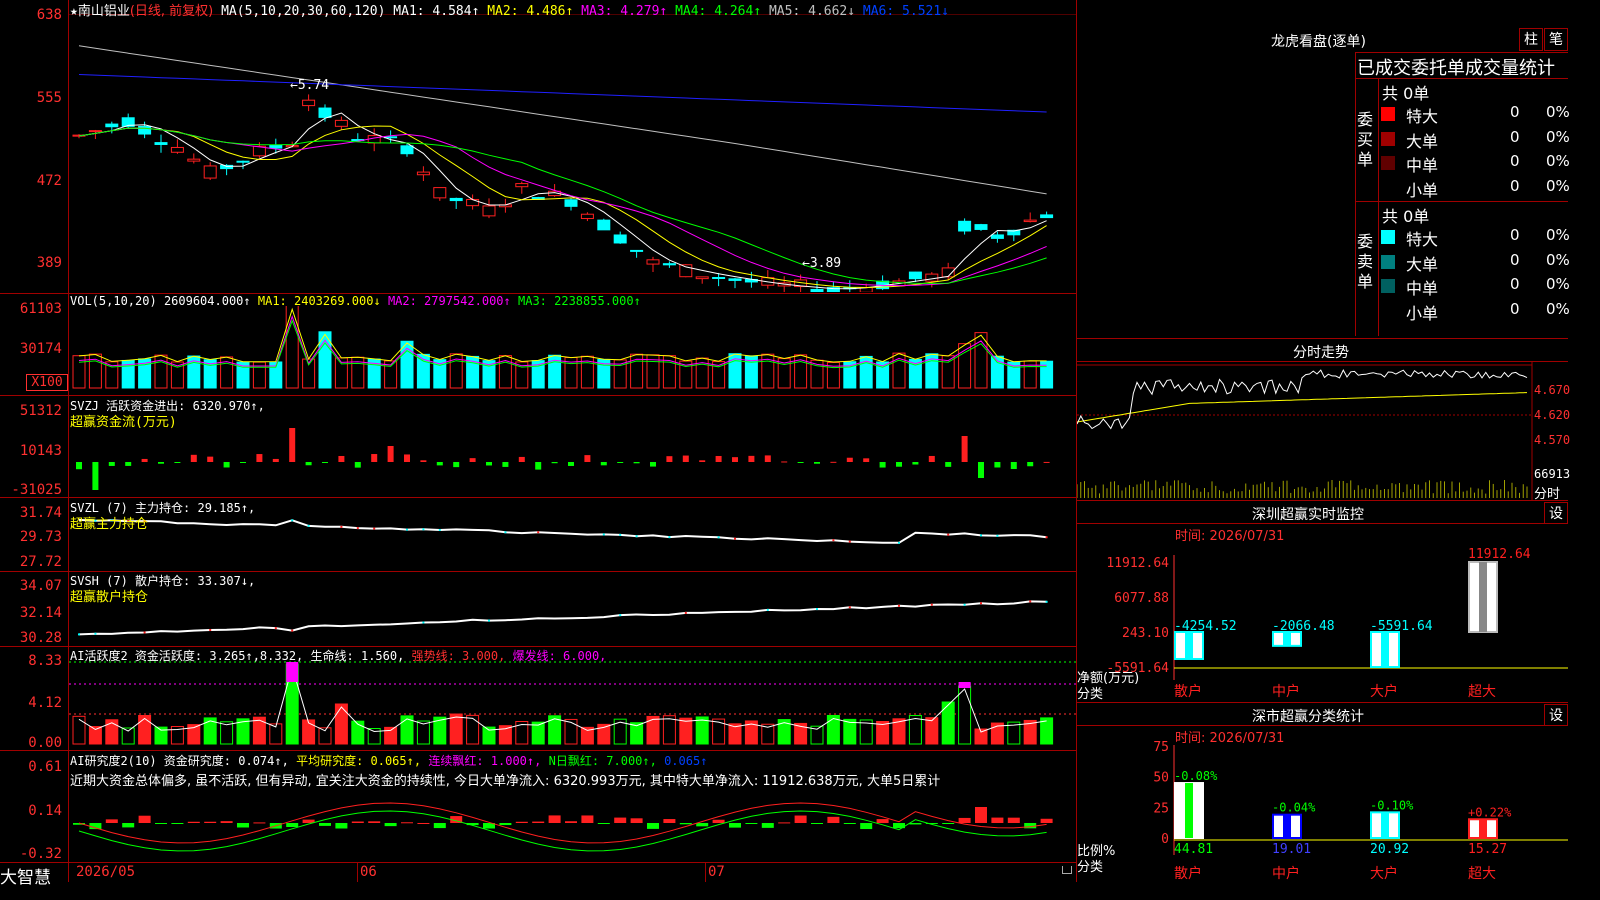 This screenshot has width=1600, height=900. What do you see at coordinates (1322, 702) in the screenshot?
I see `ss-top-line` at bounding box center [1322, 702].